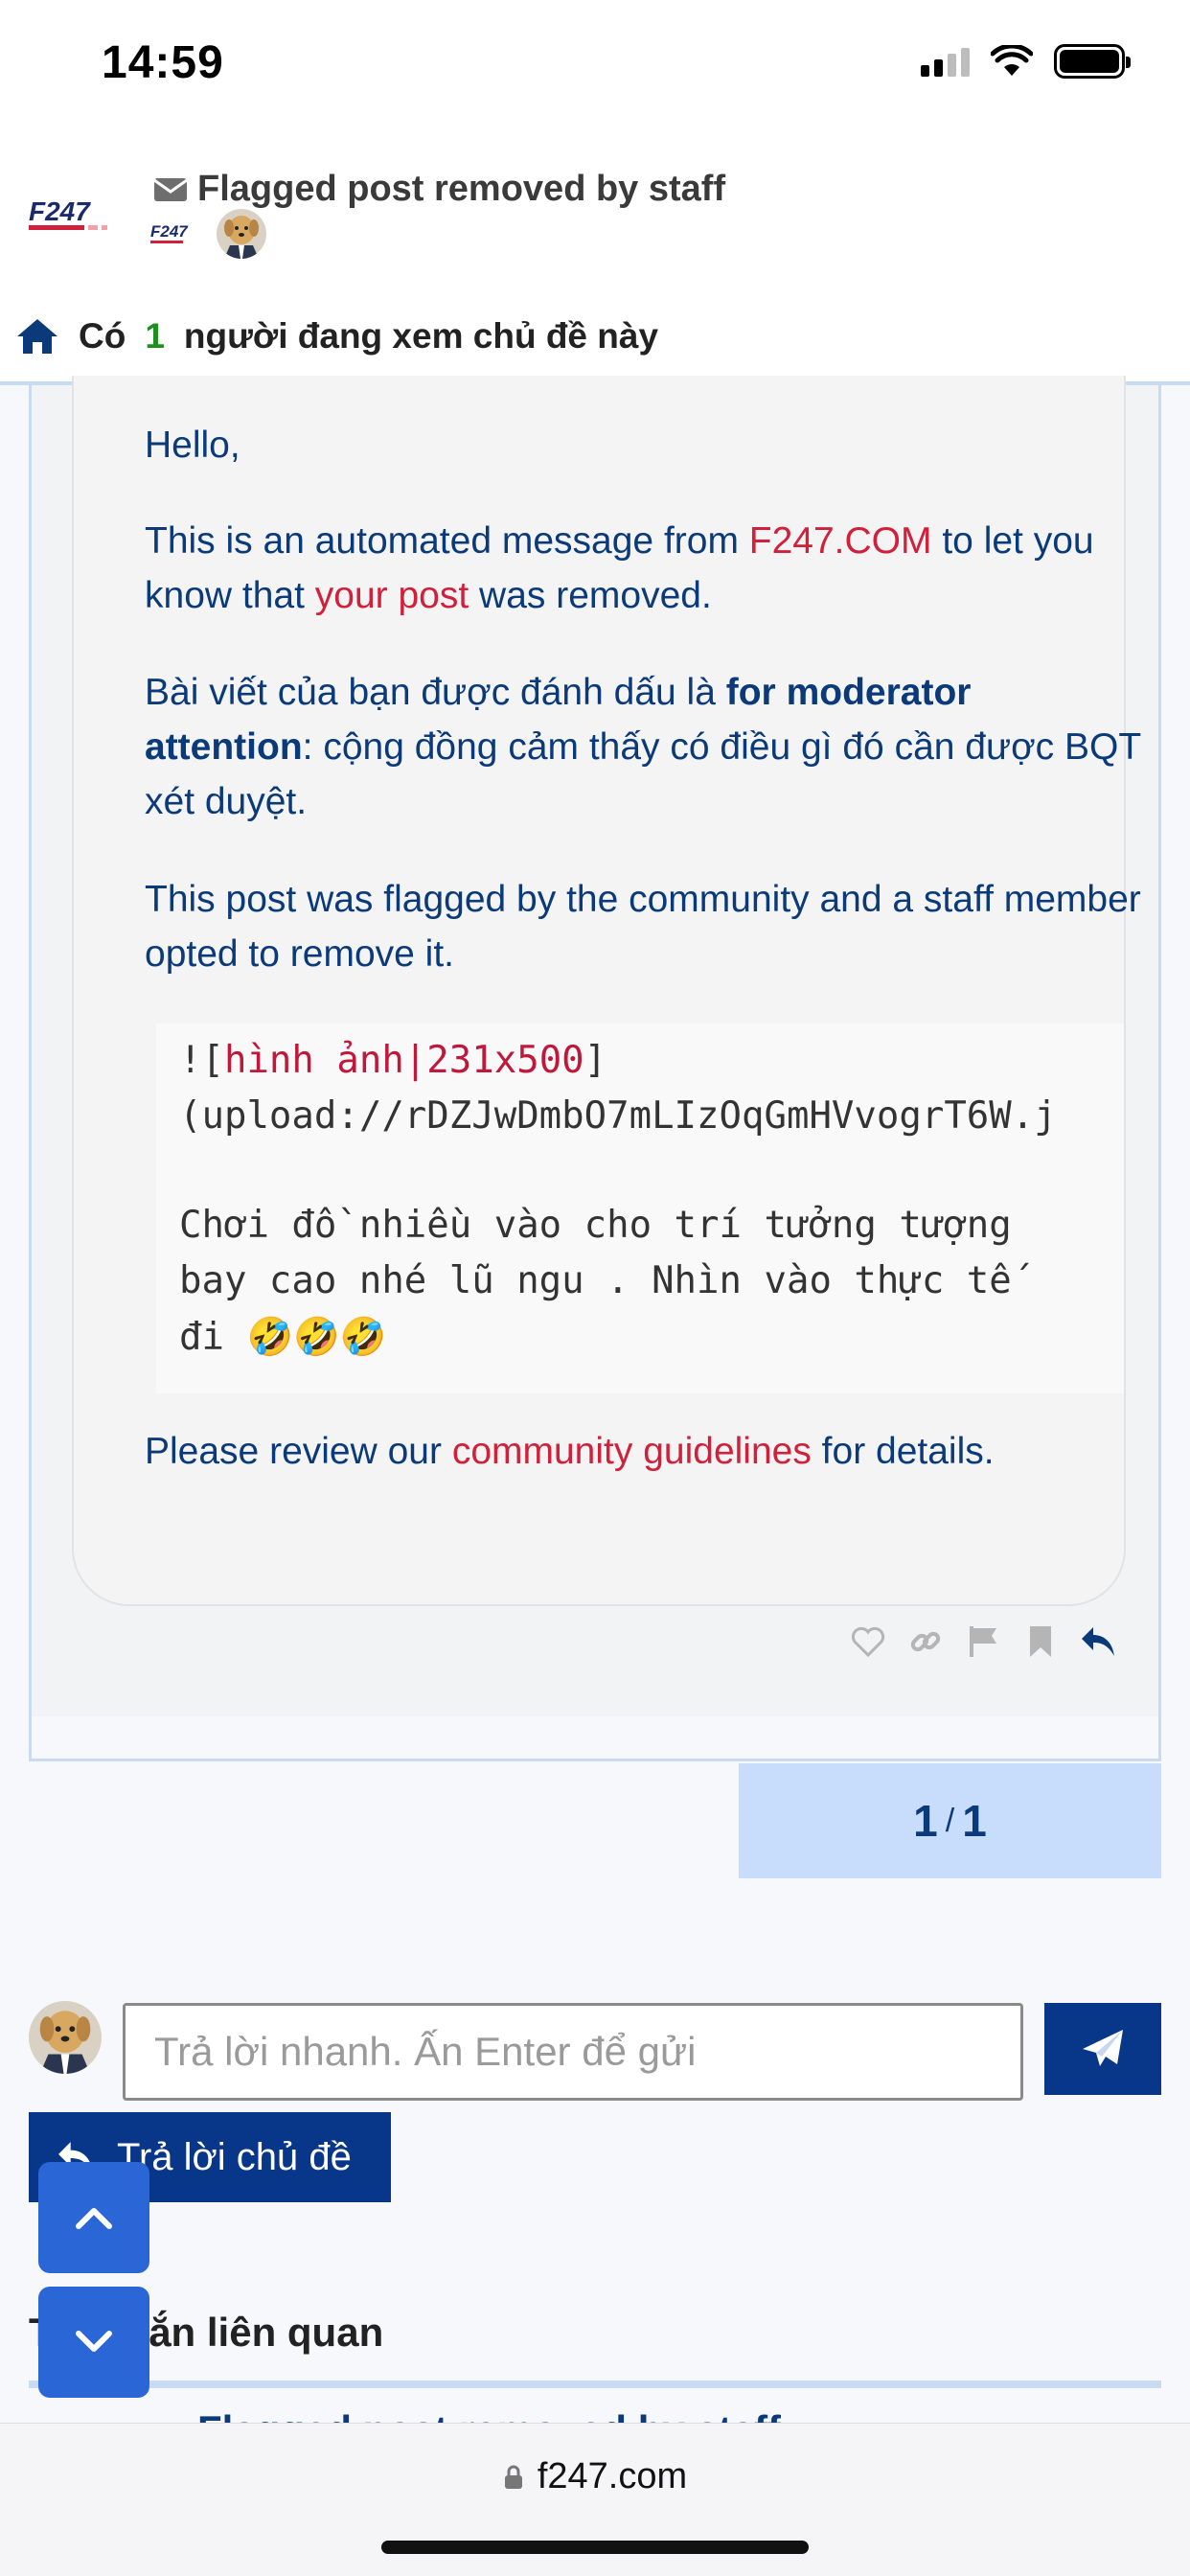  Describe the element at coordinates (103, 336) in the screenshot. I see `viewers-prefix: Có` at that location.